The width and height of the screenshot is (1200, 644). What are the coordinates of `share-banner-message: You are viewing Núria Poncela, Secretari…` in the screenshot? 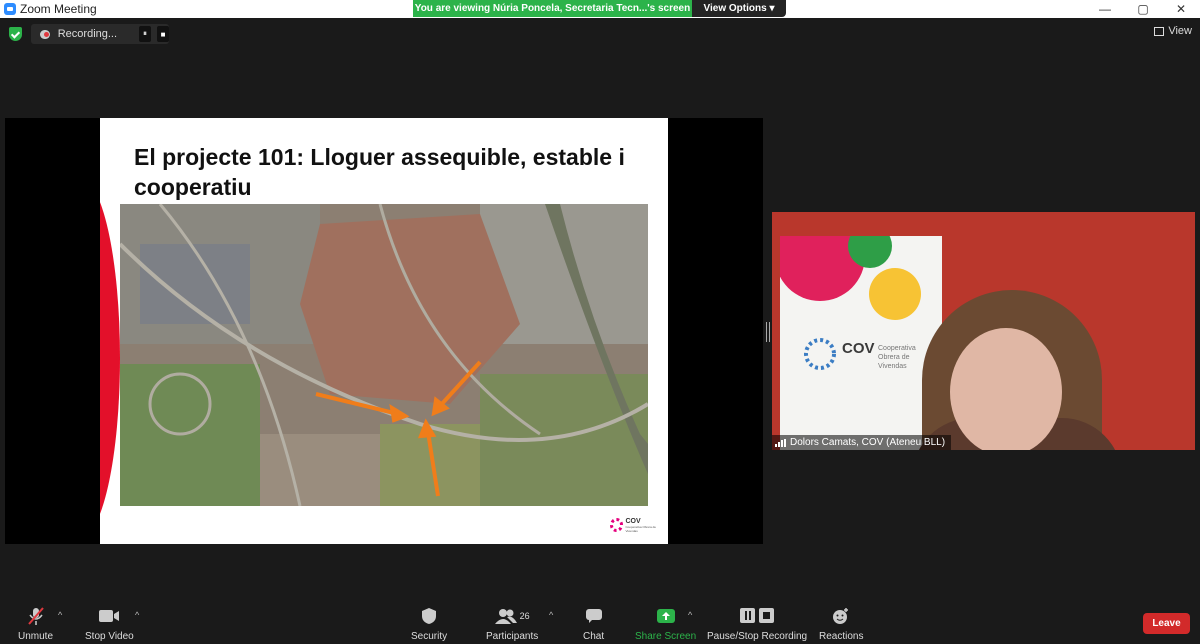 It's located at (552, 8).